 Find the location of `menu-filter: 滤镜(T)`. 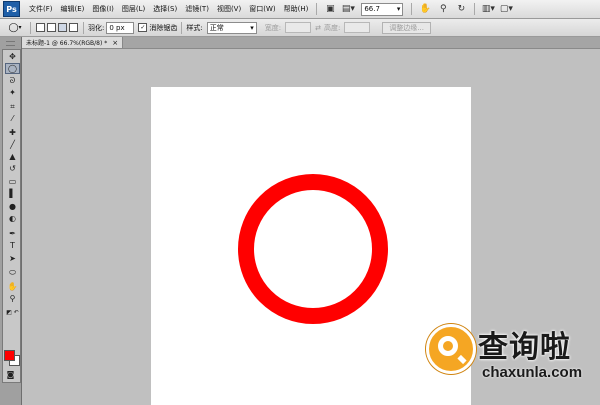

menu-filter: 滤镜(T) is located at coordinates (197, 9).